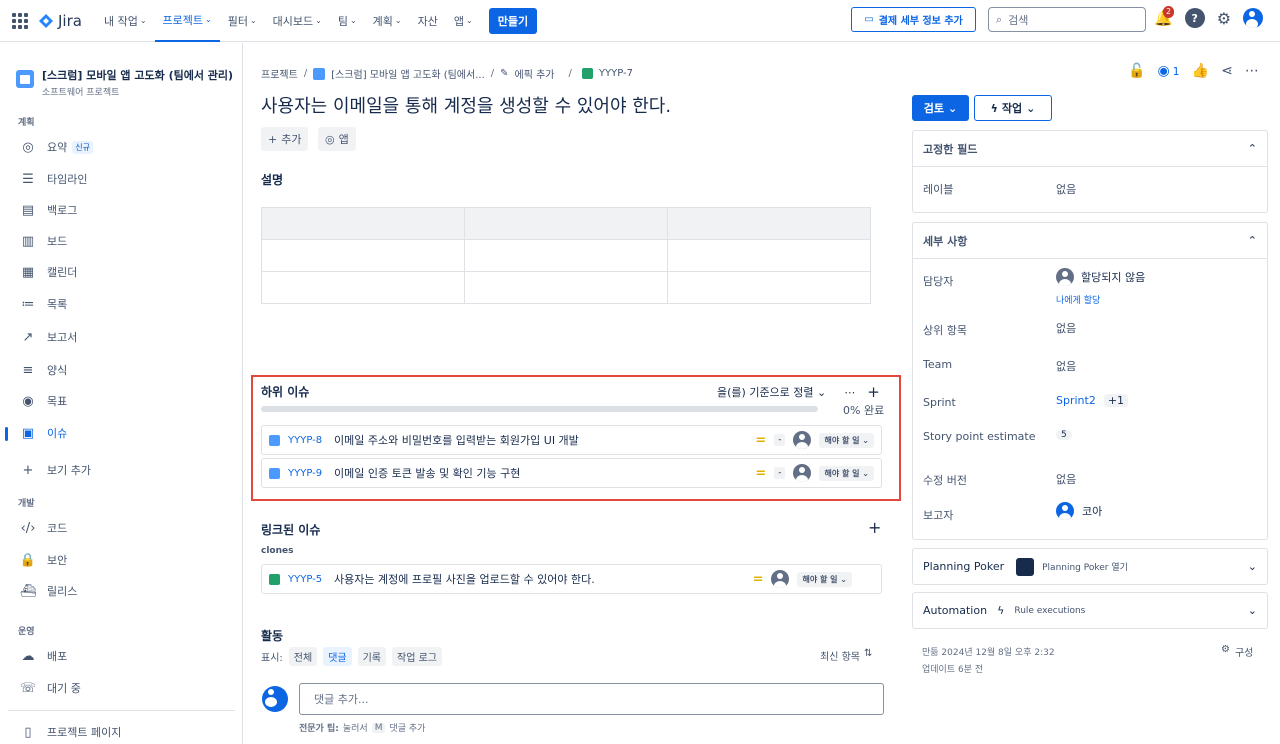 This screenshot has height=744, width=1280. What do you see at coordinates (1049, 611) in the screenshot?
I see `rule-executions-link: Rule executions` at bounding box center [1049, 611].